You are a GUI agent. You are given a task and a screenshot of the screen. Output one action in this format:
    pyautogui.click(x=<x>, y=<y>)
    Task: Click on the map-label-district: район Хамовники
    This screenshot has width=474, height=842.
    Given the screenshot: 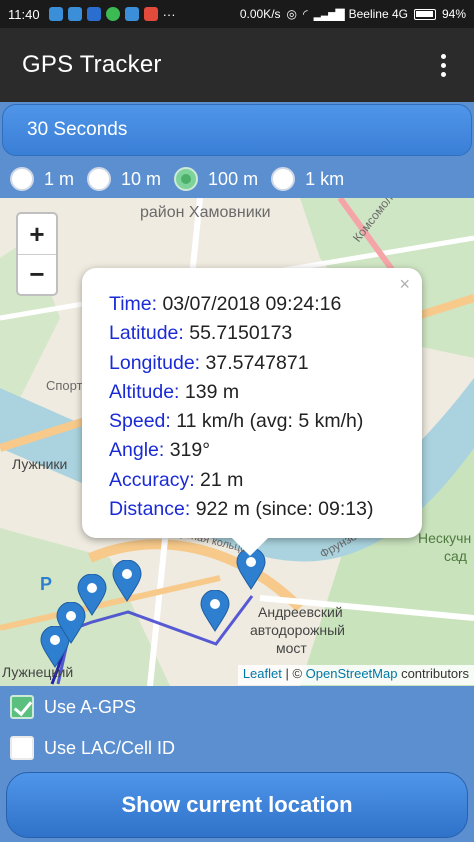 What is the action you would take?
    pyautogui.click(x=205, y=212)
    